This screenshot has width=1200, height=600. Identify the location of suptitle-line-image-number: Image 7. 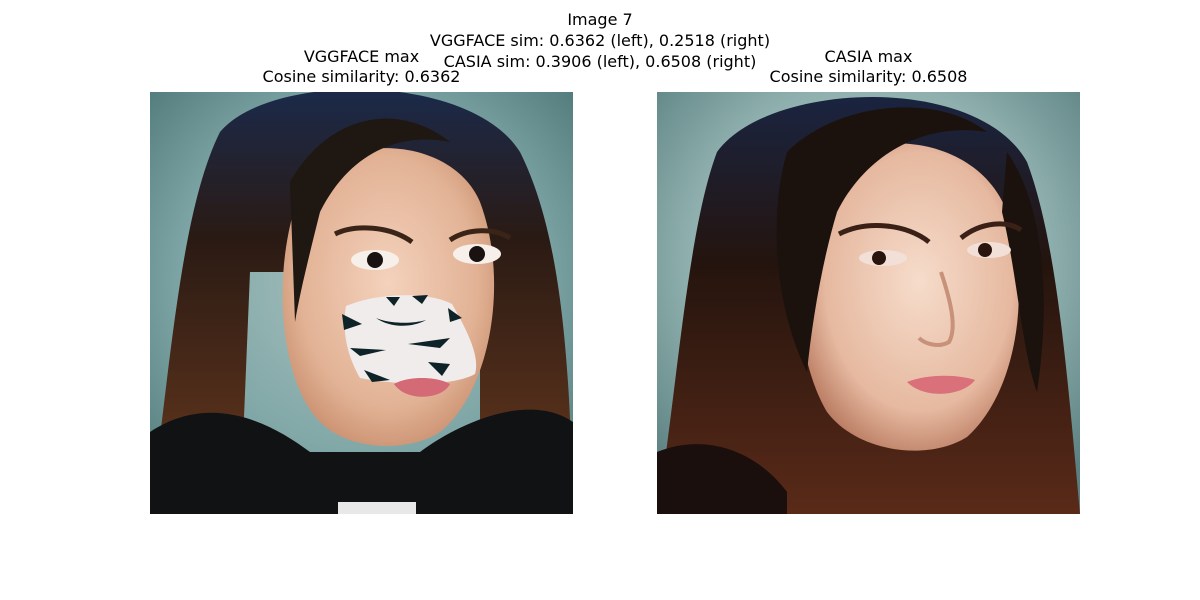
(600, 19).